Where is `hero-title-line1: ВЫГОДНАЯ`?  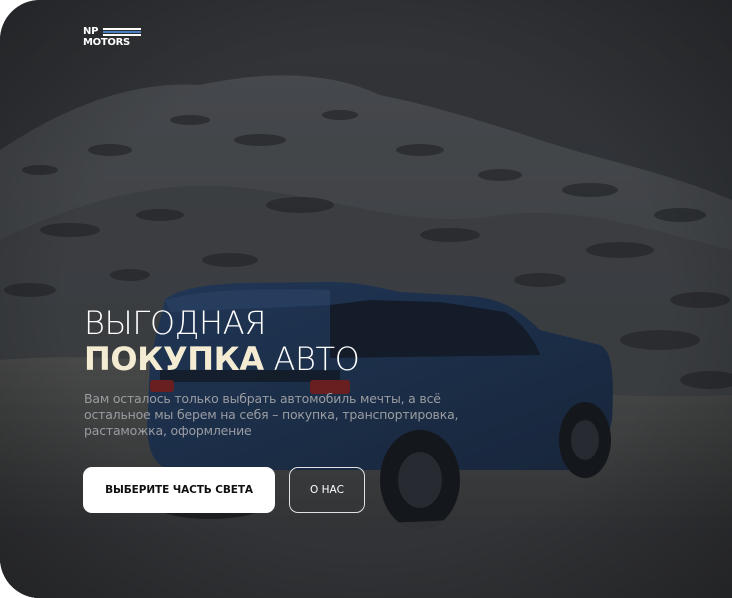 hero-title-line1: ВЫГОДНАЯ is located at coordinates (175, 323).